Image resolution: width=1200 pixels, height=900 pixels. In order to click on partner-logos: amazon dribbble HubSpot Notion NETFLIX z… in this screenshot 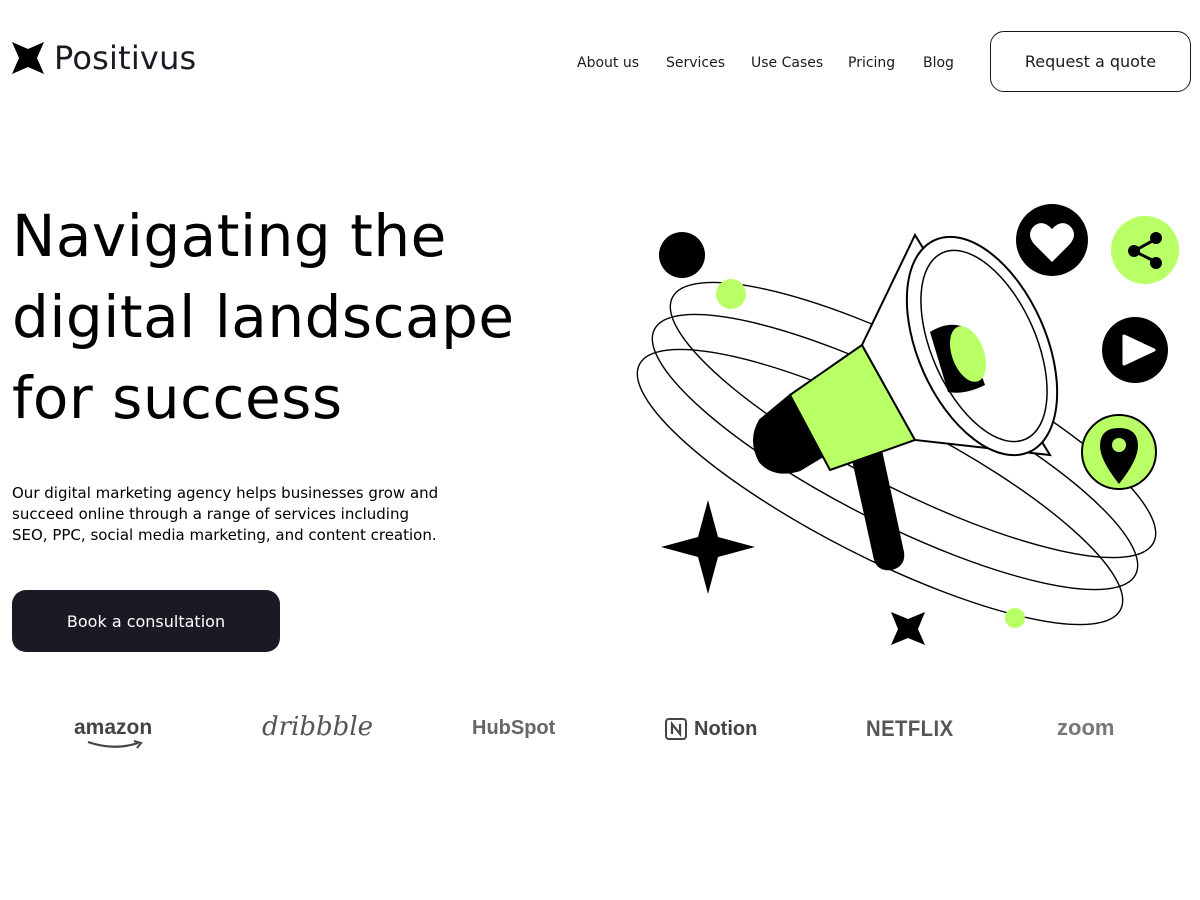, I will do `click(600, 730)`.